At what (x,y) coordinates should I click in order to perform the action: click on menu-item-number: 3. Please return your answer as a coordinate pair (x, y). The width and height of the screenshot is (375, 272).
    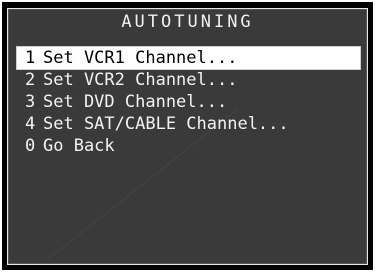
    Looking at the image, I should click on (30, 102).